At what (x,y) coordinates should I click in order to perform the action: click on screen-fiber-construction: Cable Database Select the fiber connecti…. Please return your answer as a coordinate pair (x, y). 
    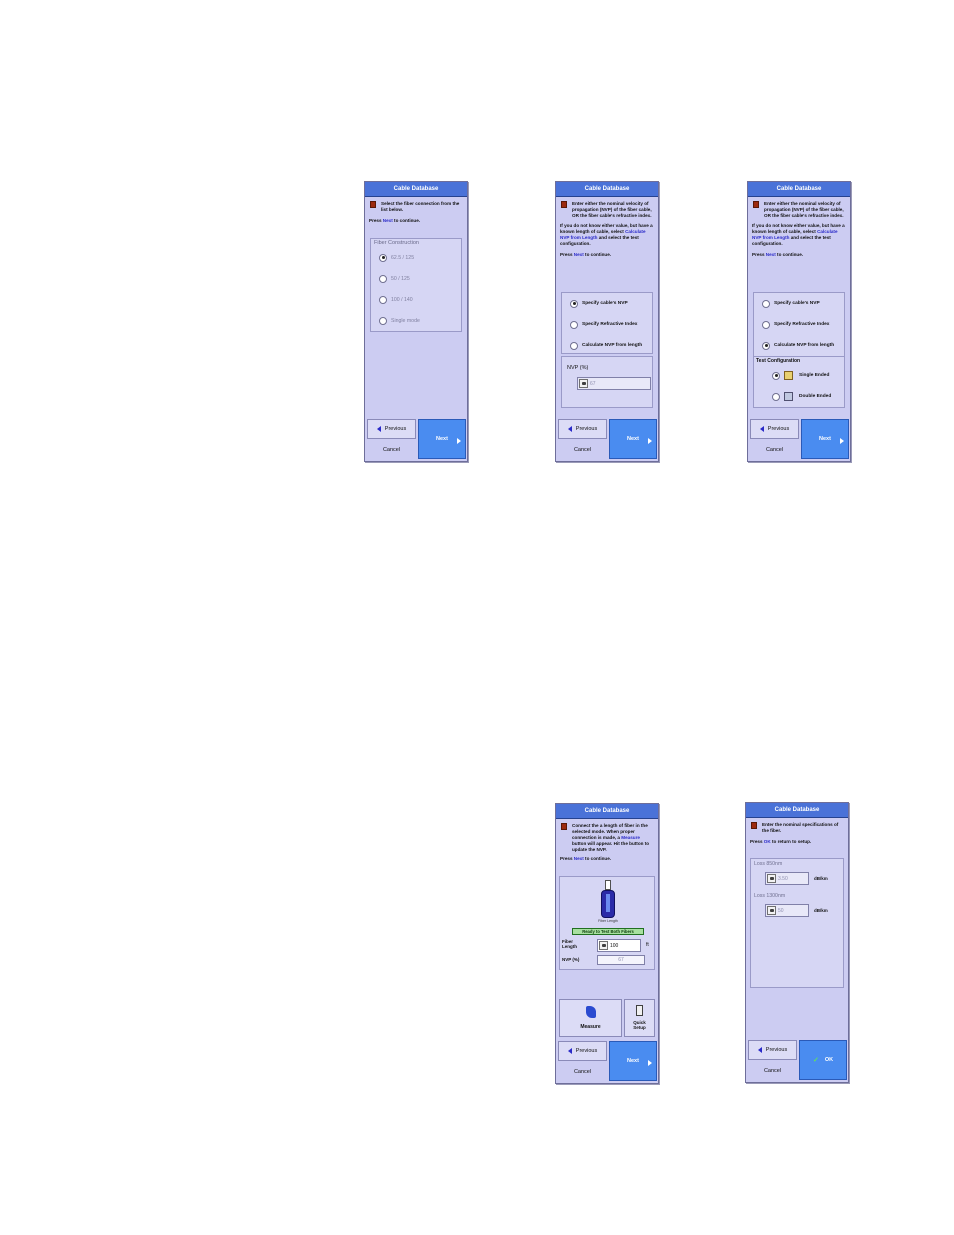
    Looking at the image, I should click on (416, 321).